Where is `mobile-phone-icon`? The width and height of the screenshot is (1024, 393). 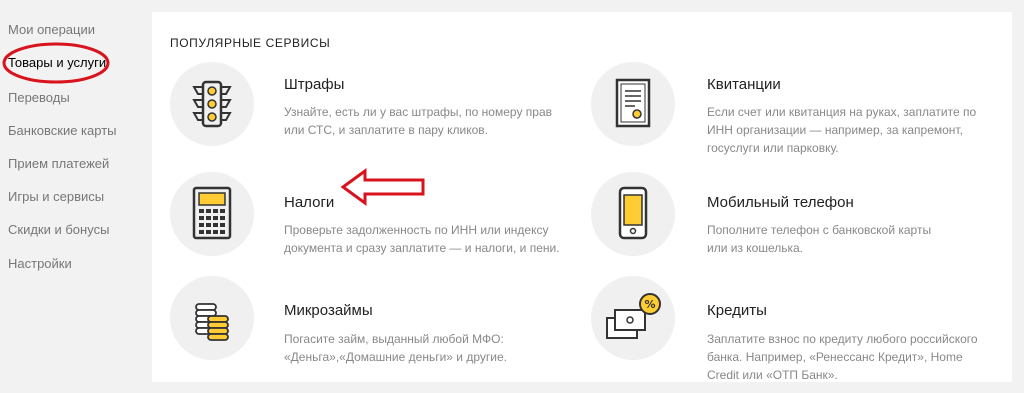
mobile-phone-icon is located at coordinates (633, 213).